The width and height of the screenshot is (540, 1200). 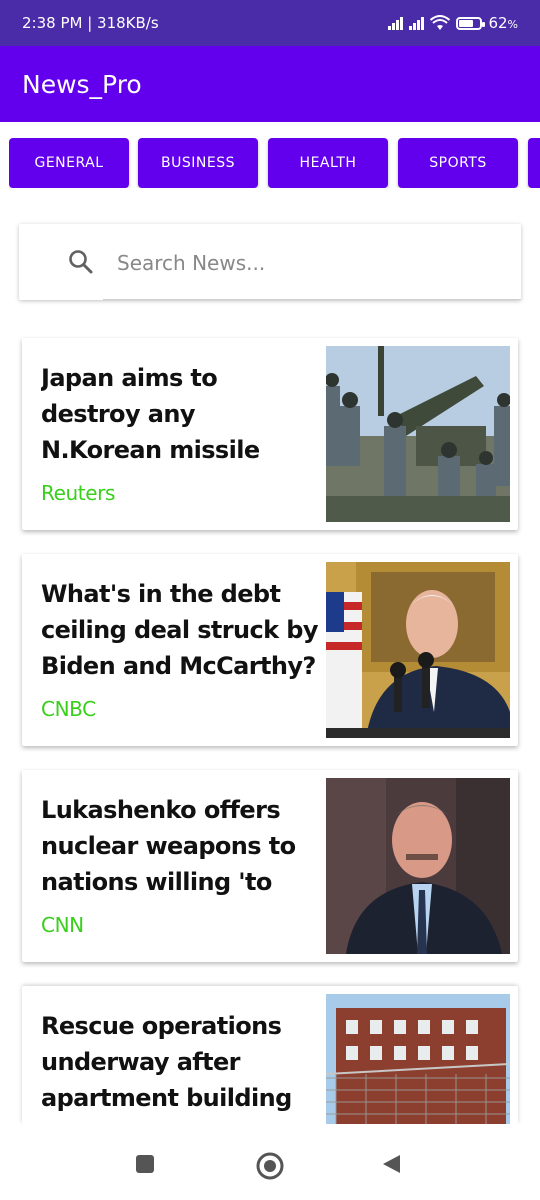 What do you see at coordinates (82, 84) in the screenshot?
I see `app-title: News_Pro` at bounding box center [82, 84].